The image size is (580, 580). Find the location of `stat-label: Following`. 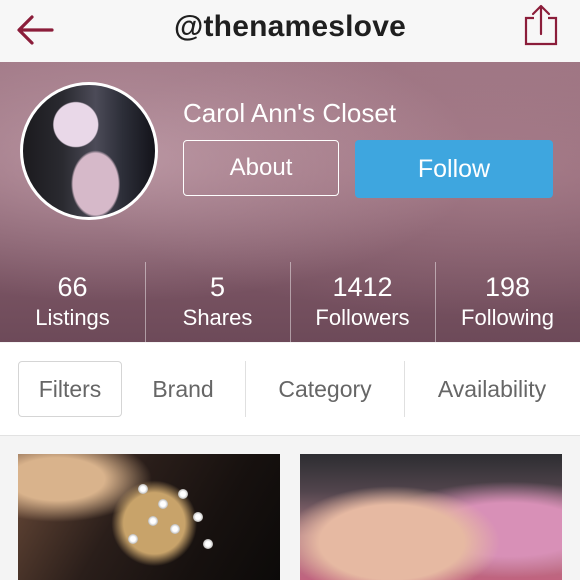

stat-label: Following is located at coordinates (507, 317).